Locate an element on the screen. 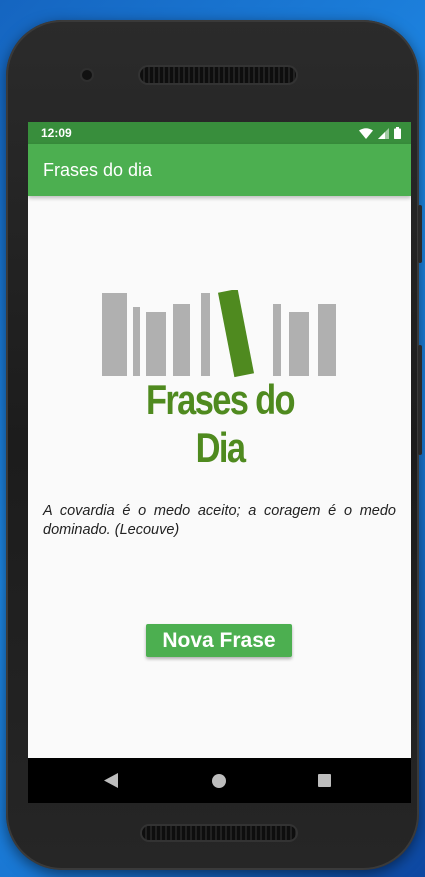 The width and height of the screenshot is (425, 877). app-bar: Frases do dia is located at coordinates (219, 170).